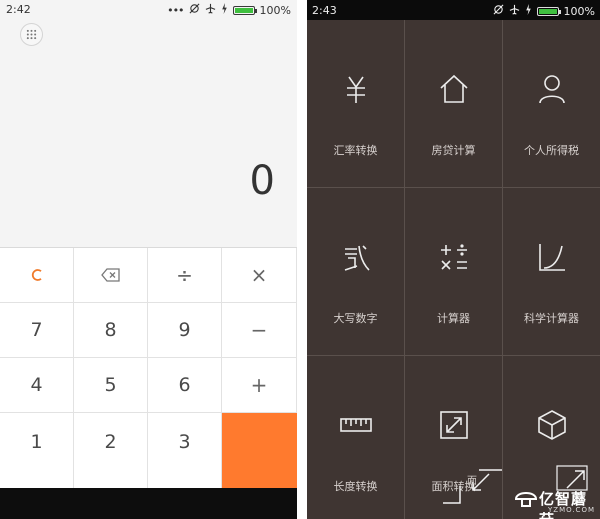 This screenshot has height=519, width=600. I want to click on tool-calculator: 计算器, so click(454, 272).